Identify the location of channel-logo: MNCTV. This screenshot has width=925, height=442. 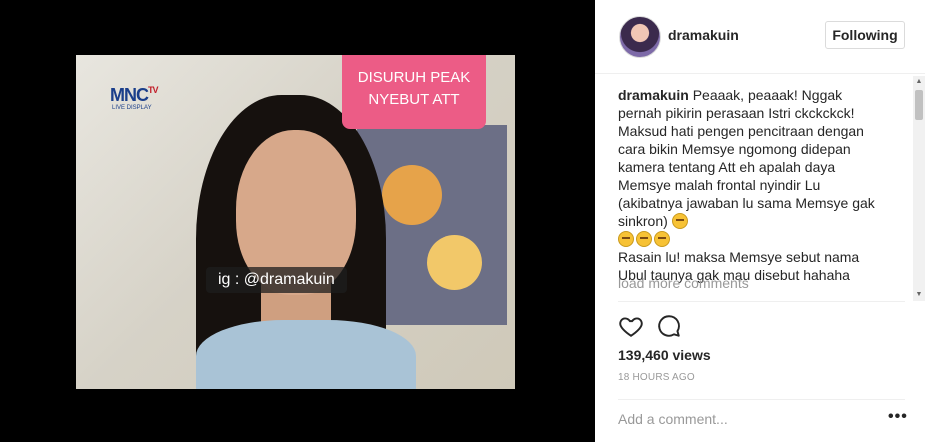
(134, 95).